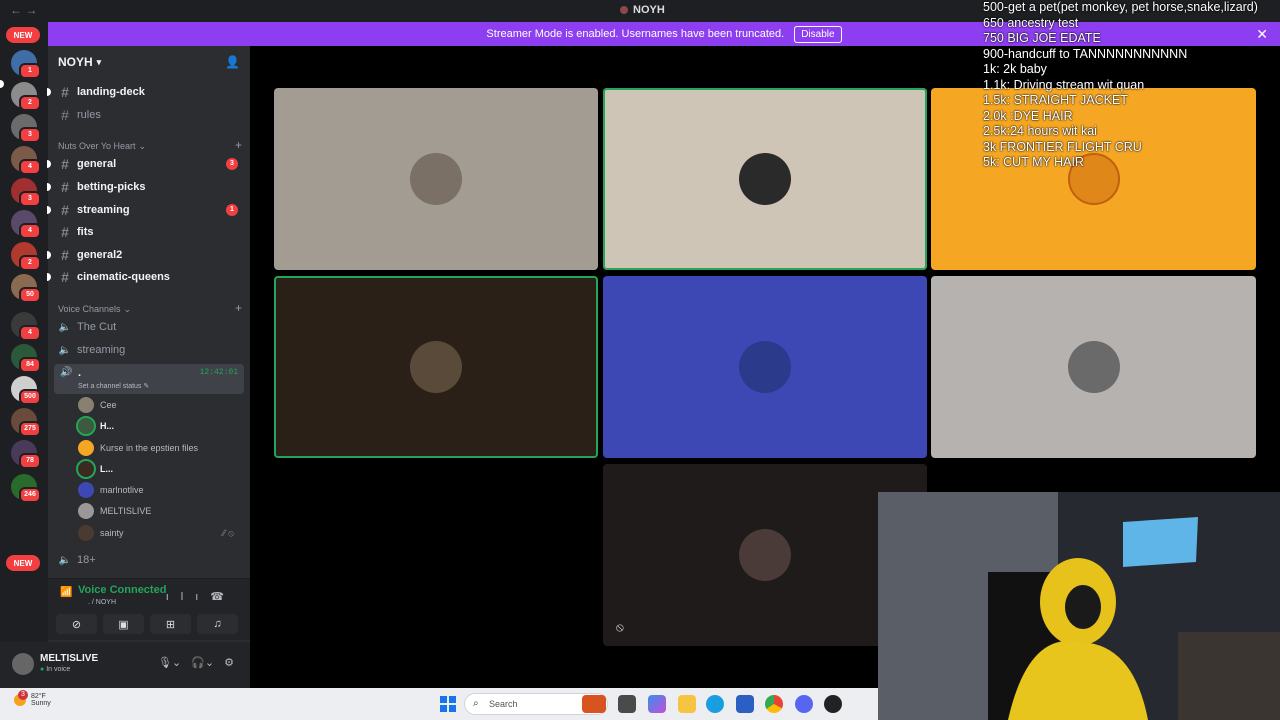 The width and height of the screenshot is (1280, 720). Describe the element at coordinates (170, 624) in the screenshot. I see `activities-button: ⊞` at that location.